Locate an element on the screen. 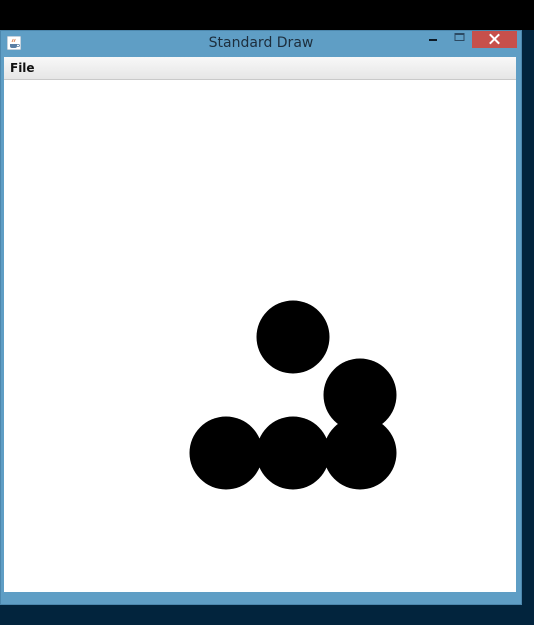 The image size is (534, 625). canvas-drawing is located at coordinates (293, 395).